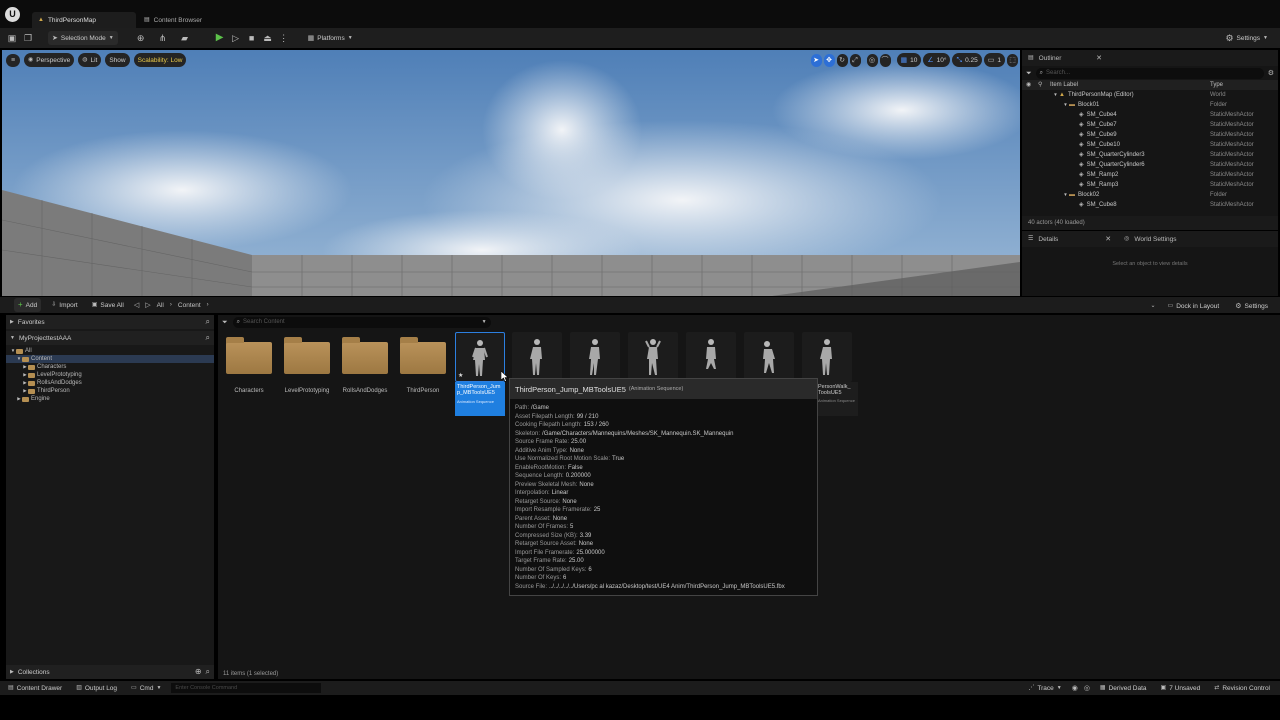 The height and width of the screenshot is (720, 1280). I want to click on output-log-button: ▥ Output Log, so click(96, 688).